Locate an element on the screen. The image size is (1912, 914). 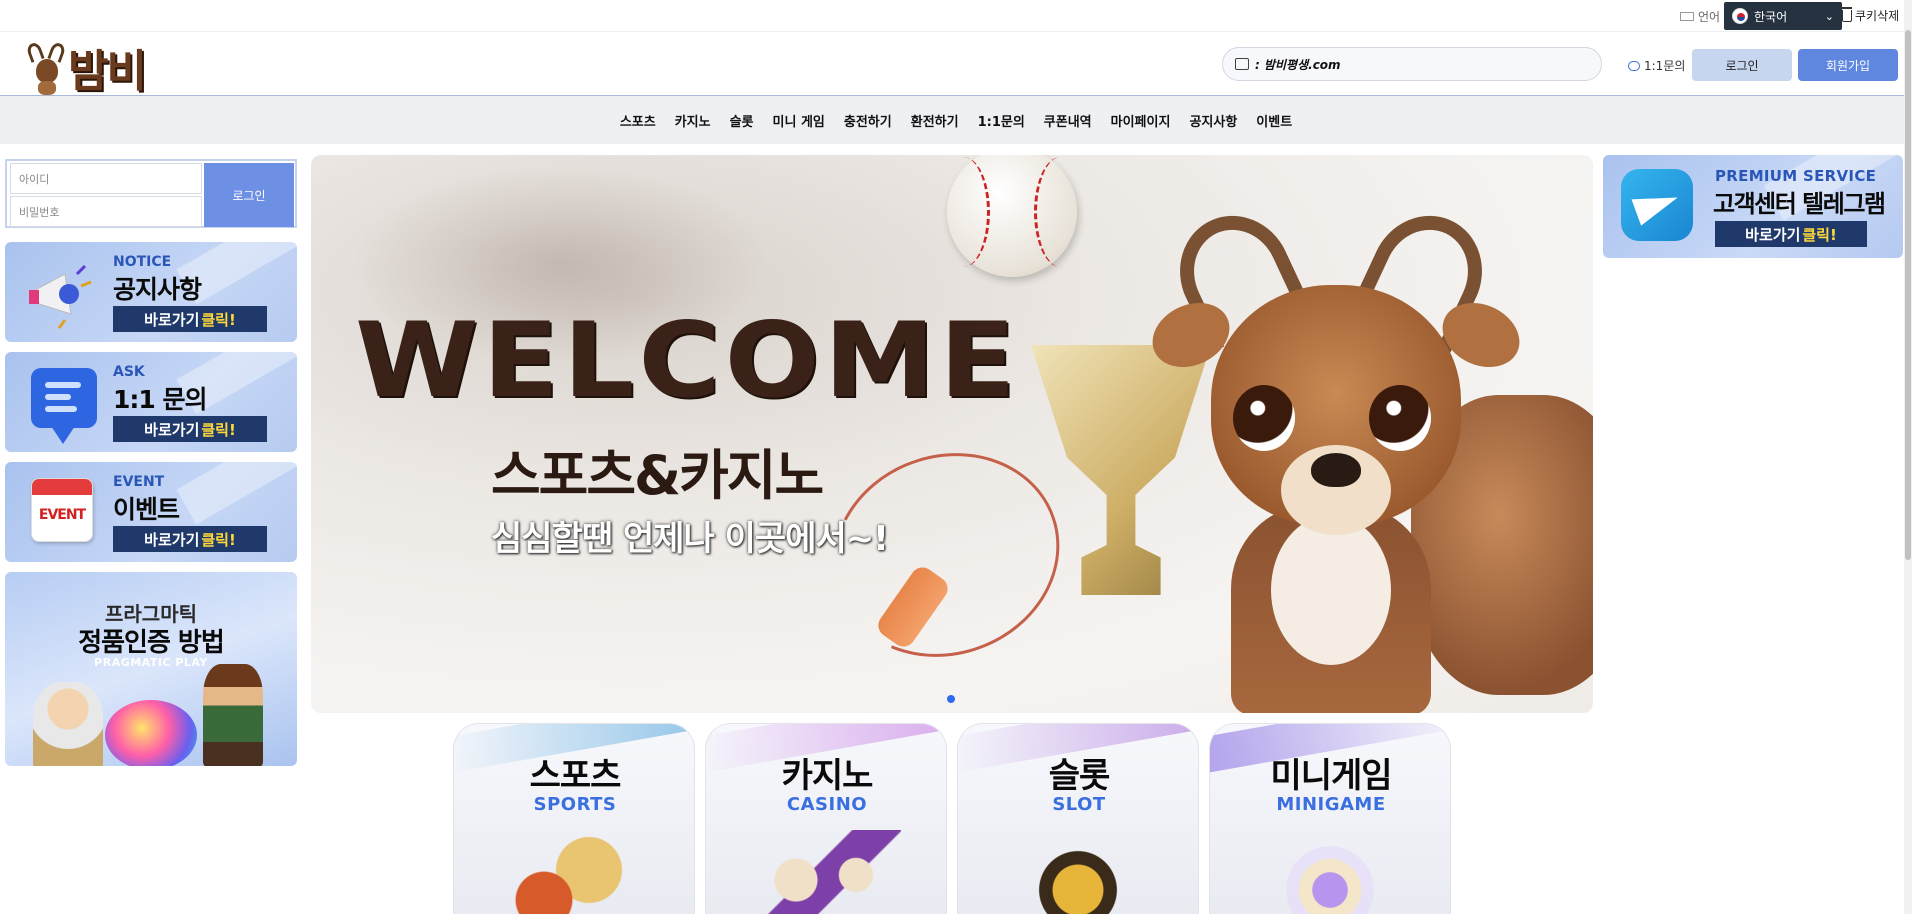
banner-welcome: WELCOME is located at coordinates (687, 361).